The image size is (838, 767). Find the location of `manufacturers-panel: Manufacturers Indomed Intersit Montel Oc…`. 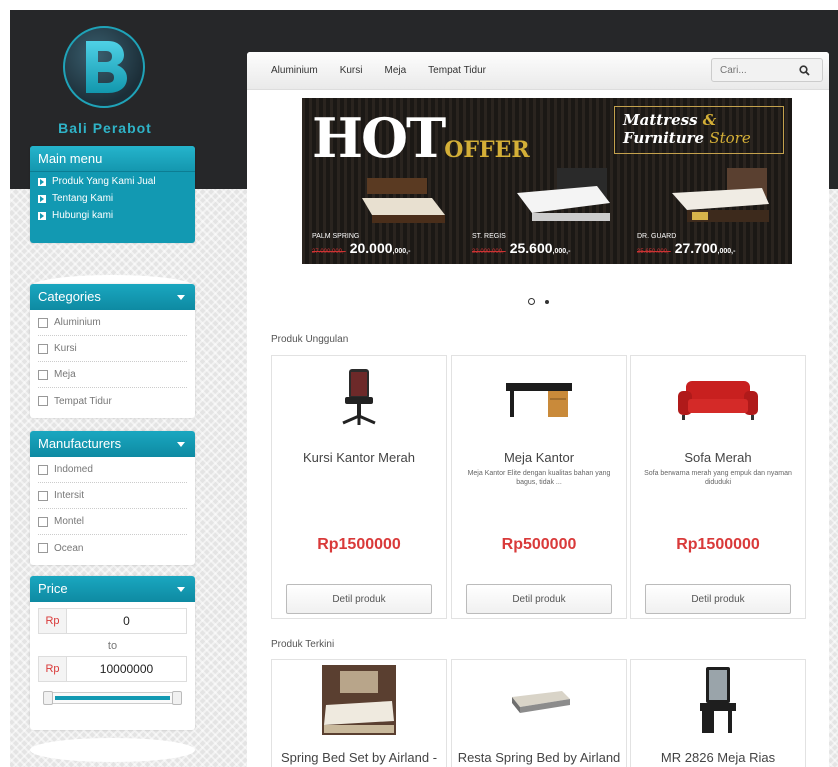

manufacturers-panel: Manufacturers Indomed Intersit Montel Oc… is located at coordinates (112, 498).